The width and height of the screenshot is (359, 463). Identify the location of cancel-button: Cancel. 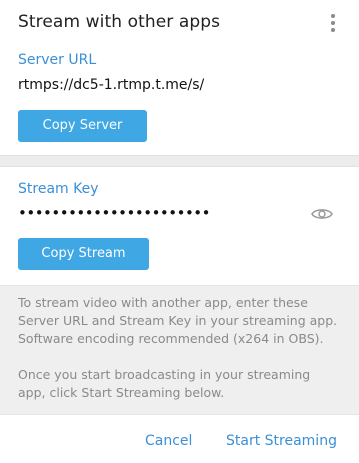
(168, 441).